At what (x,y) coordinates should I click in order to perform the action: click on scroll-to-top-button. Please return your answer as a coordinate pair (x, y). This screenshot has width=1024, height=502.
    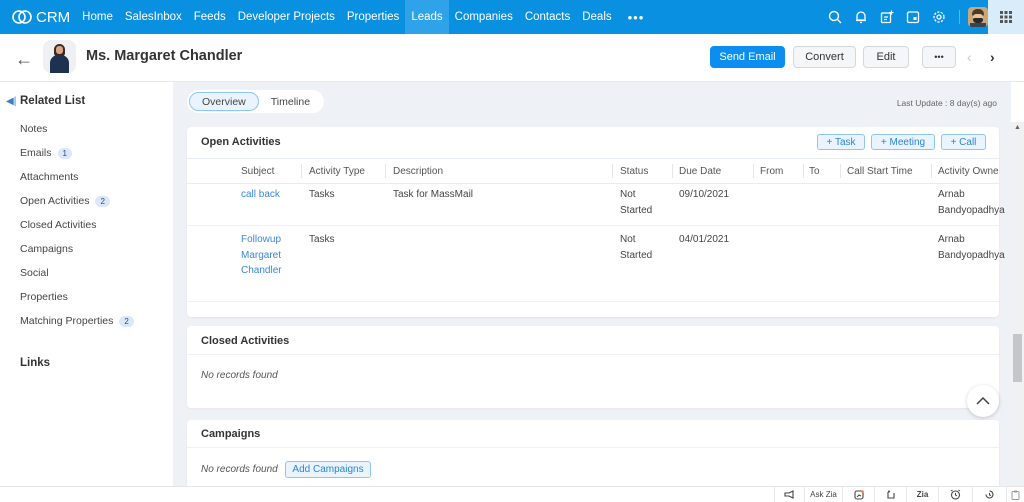
    Looking at the image, I should click on (983, 401).